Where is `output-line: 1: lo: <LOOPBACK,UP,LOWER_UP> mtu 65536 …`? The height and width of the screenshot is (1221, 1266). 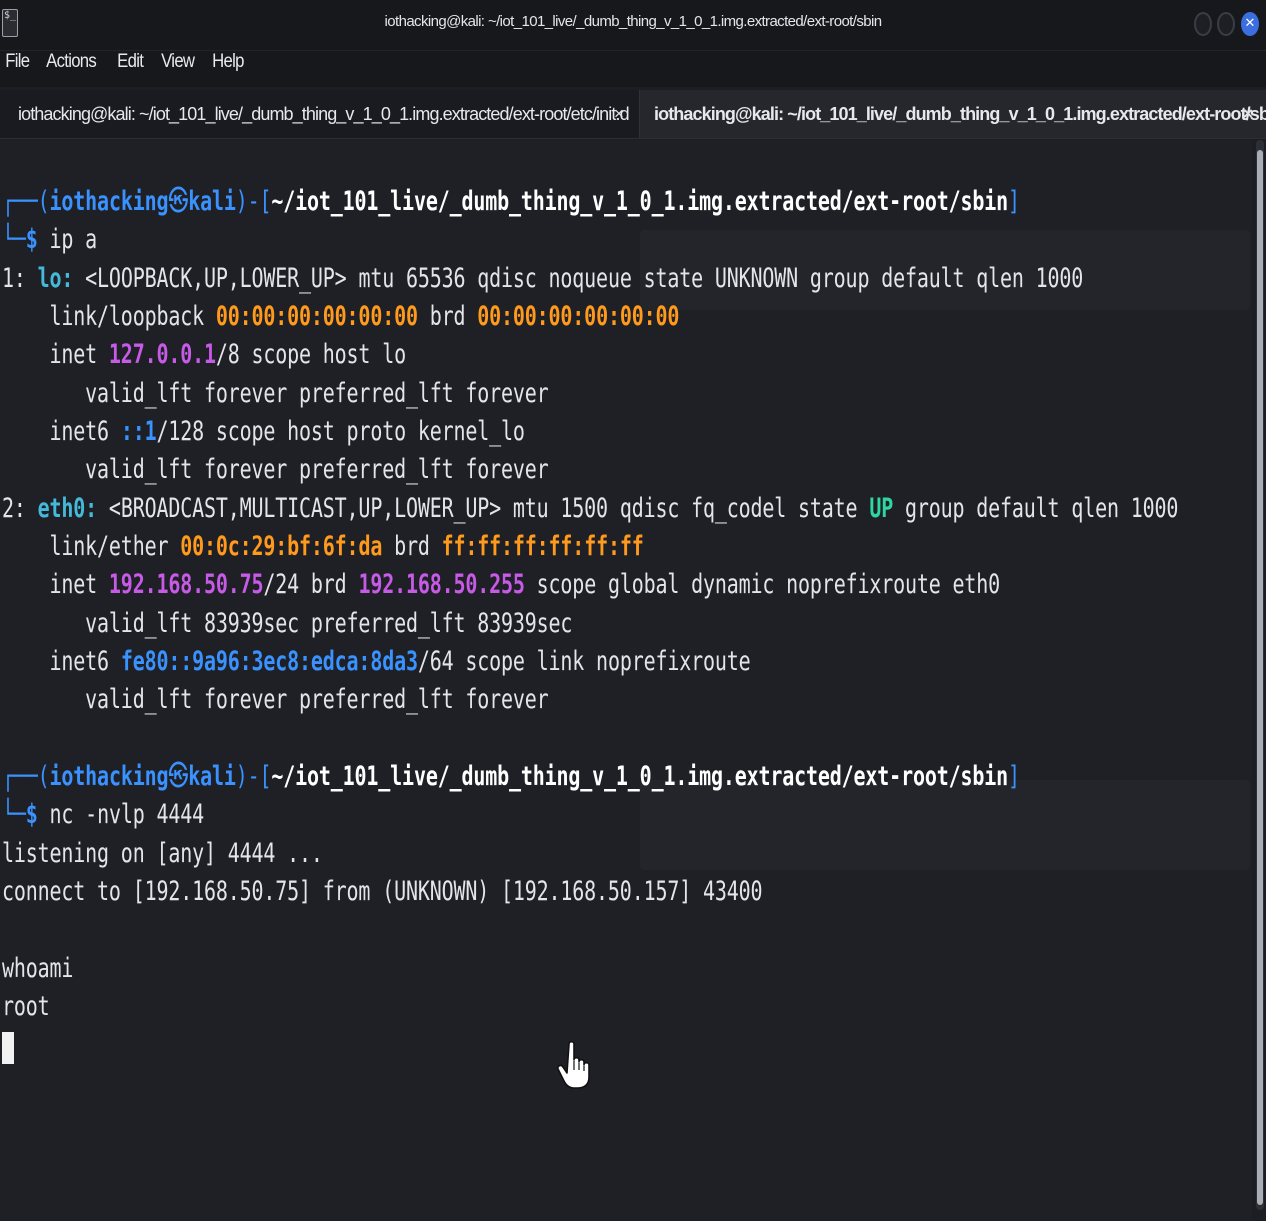
output-line: 1: lo: <LOOPBACK,UP,LOWER_UP> mtu 65536 … is located at coordinates (543, 278).